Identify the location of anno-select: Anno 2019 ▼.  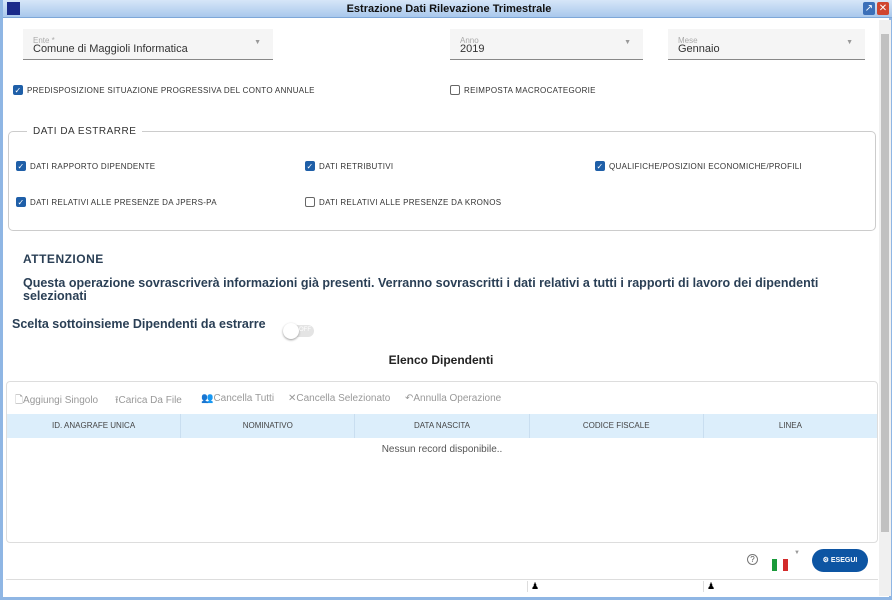
(546, 44).